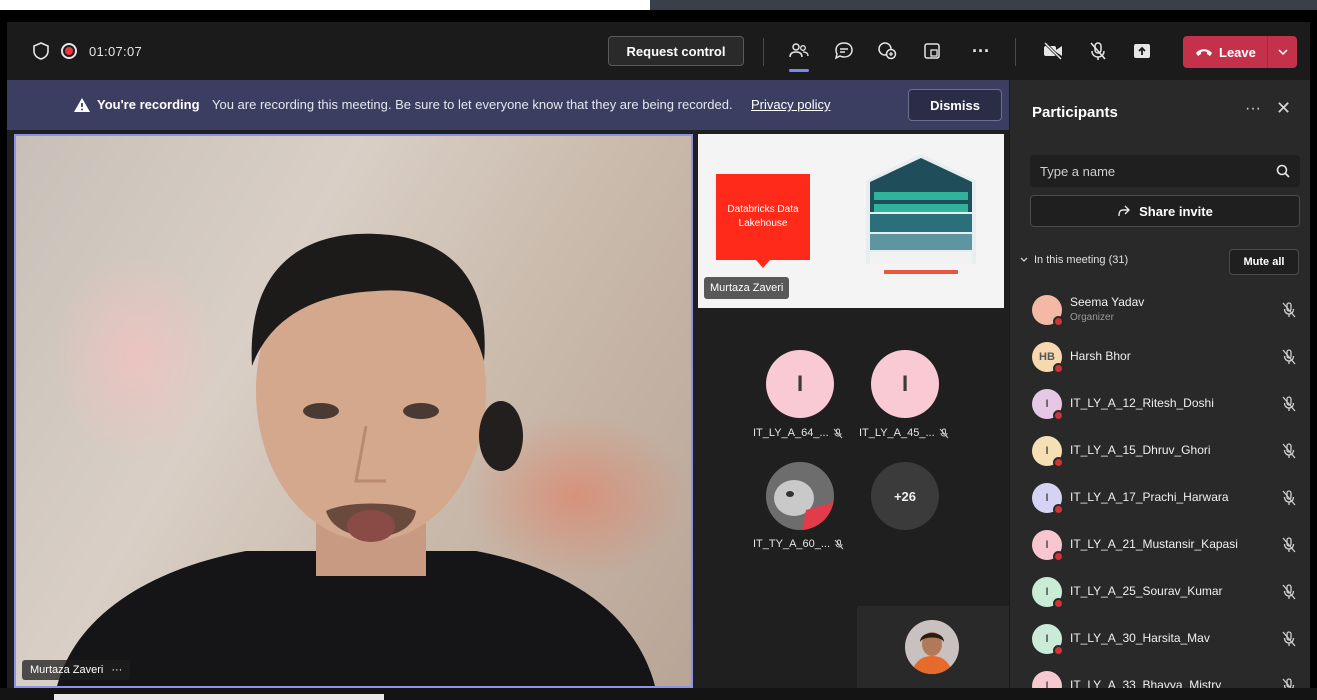 This screenshot has width=1317, height=700. Describe the element at coordinates (658, 694) in the screenshot. I see `screen-edge-bottom` at that location.